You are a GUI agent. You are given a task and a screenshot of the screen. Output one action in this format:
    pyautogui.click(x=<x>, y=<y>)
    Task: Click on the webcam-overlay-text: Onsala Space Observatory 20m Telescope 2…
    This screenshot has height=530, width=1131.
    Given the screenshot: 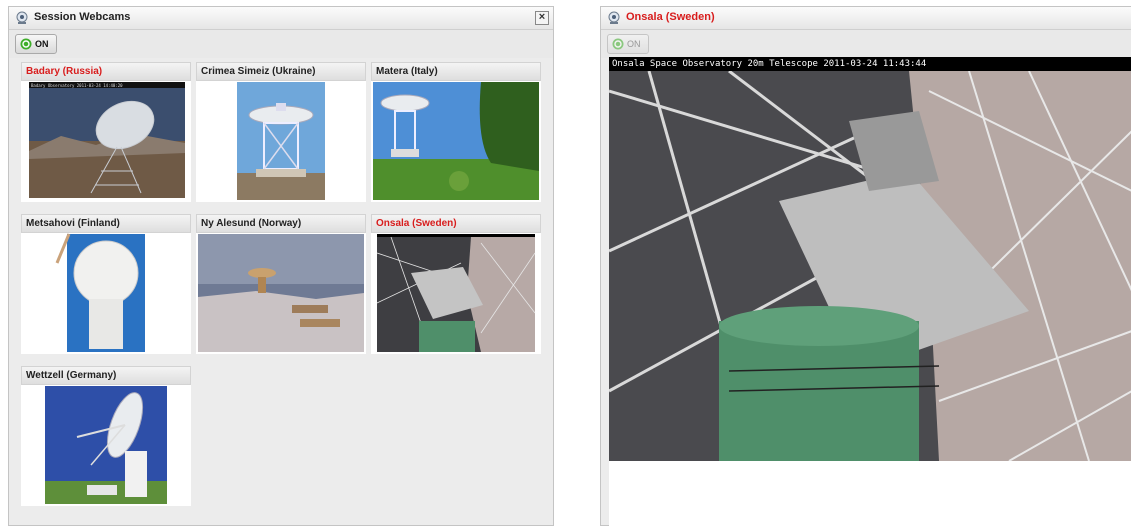 What is the action you would take?
    pyautogui.click(x=870, y=64)
    